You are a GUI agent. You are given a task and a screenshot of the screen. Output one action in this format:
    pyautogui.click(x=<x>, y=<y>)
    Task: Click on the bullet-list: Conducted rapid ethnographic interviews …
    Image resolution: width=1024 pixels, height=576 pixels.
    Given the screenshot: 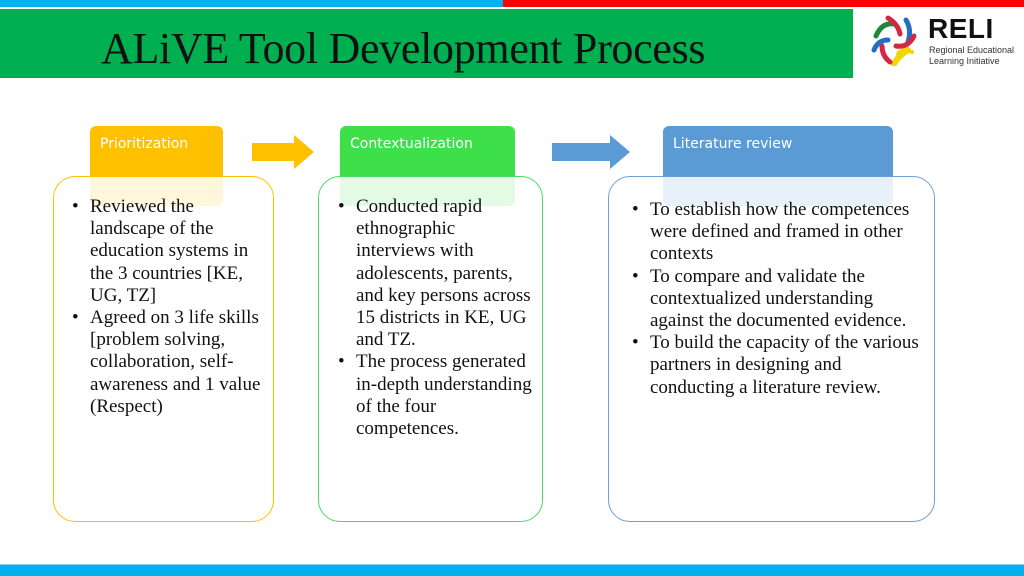 What is the action you would take?
    pyautogui.click(x=435, y=318)
    